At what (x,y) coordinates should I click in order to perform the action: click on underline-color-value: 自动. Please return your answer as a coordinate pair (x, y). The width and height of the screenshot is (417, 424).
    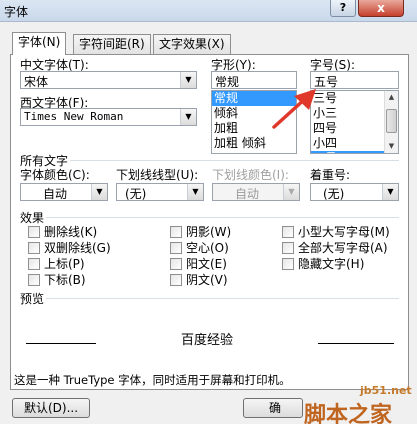
    Looking at the image, I should click on (247, 194).